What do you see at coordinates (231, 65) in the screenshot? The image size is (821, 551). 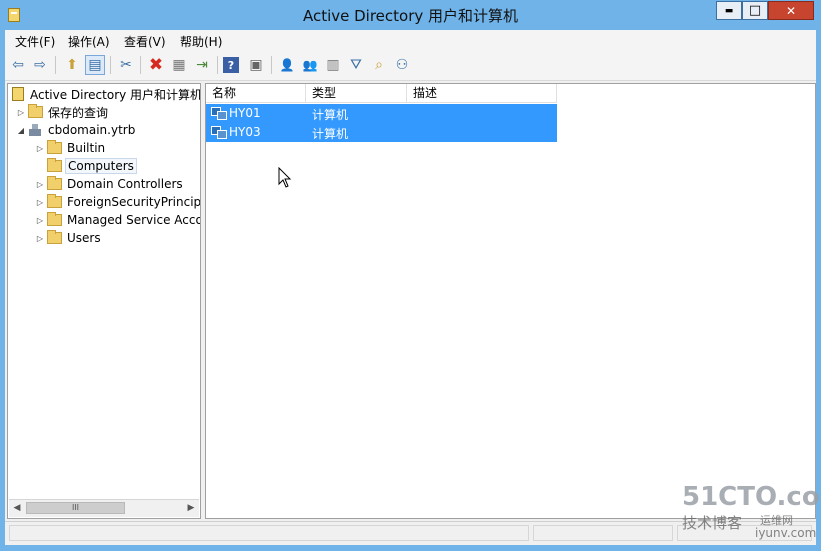 I see `help-icon: ?` at bounding box center [231, 65].